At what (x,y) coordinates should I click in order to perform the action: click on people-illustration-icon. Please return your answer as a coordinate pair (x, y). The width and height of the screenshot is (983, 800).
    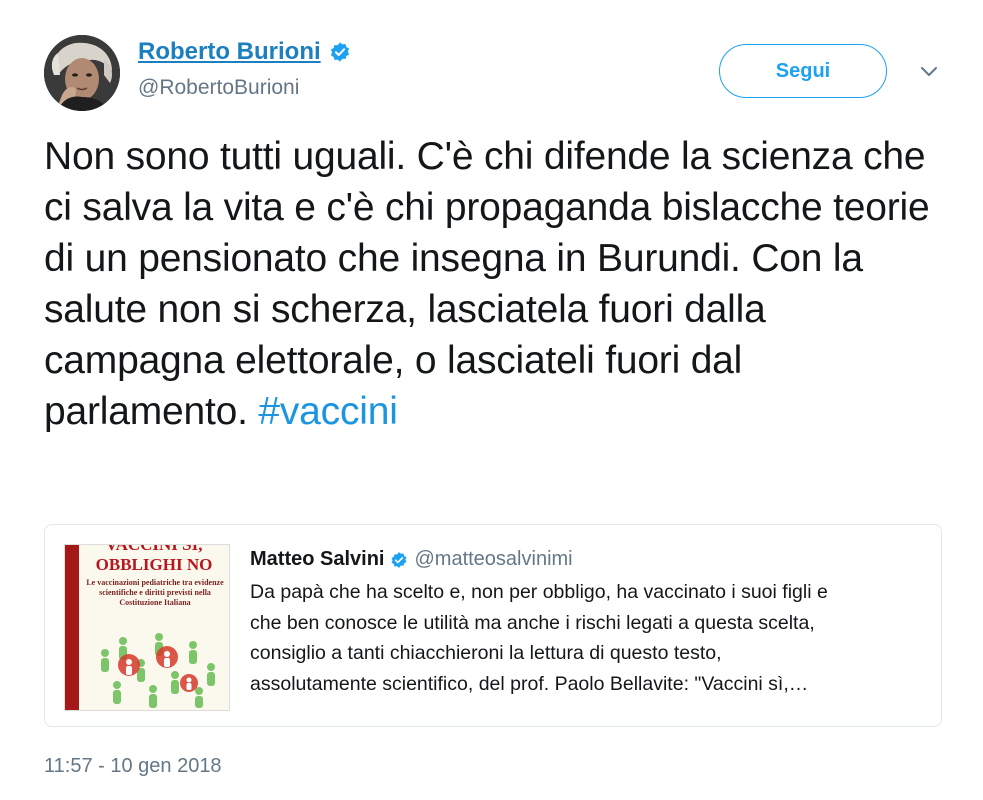
    Looking at the image, I should click on (158, 670).